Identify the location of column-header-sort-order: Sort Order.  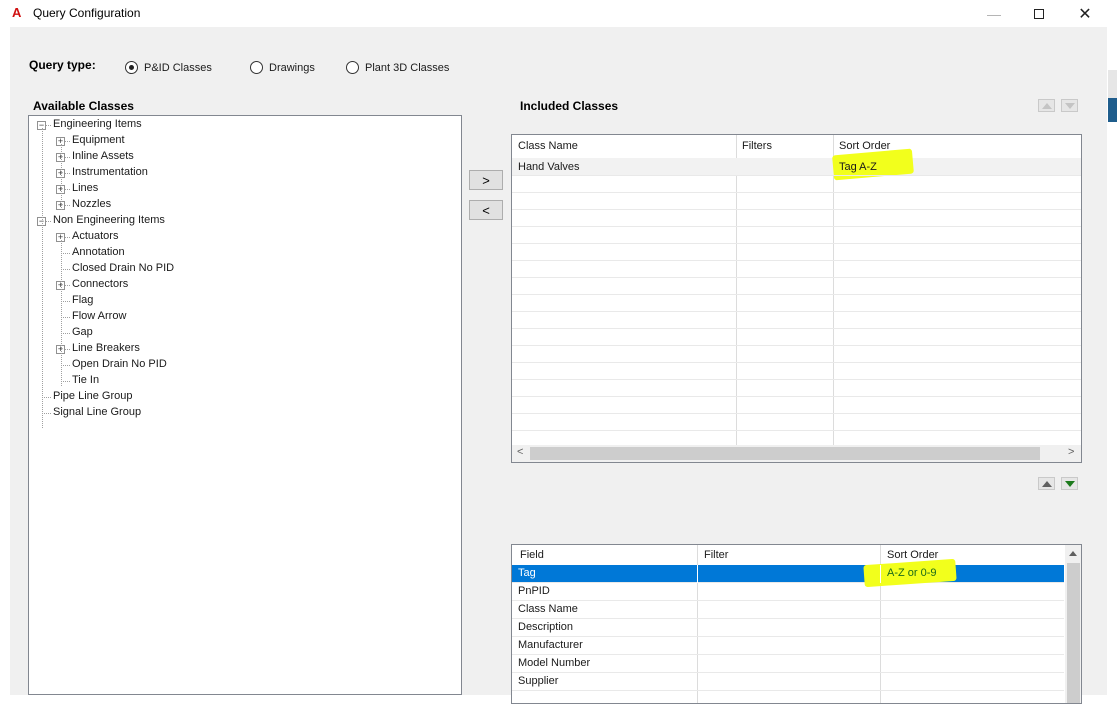
(909, 555).